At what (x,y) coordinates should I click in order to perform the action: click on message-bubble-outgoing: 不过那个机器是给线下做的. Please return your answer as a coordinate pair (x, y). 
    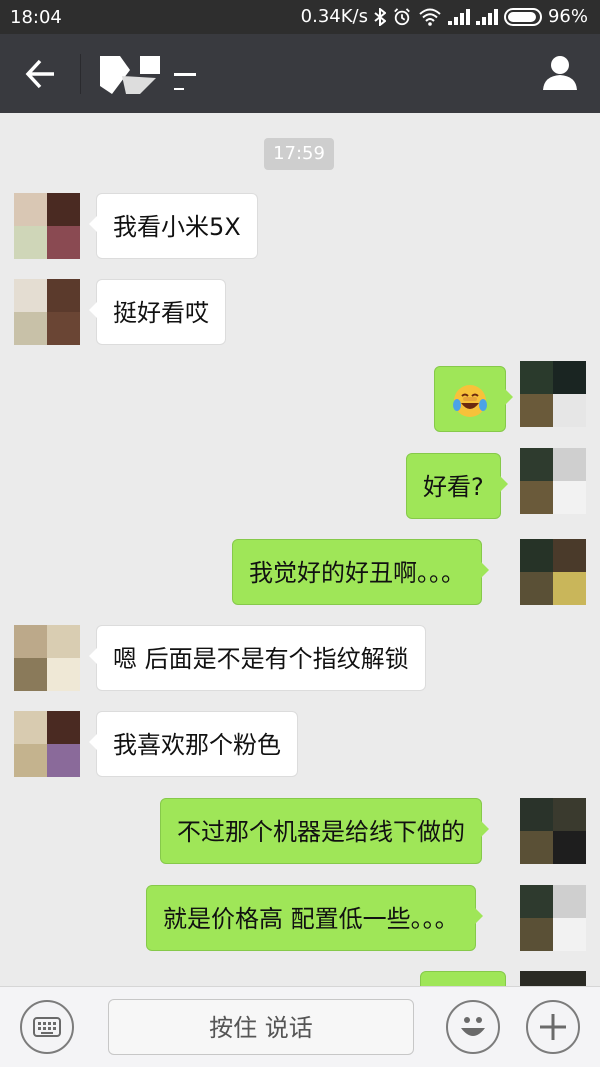
    Looking at the image, I should click on (324, 831).